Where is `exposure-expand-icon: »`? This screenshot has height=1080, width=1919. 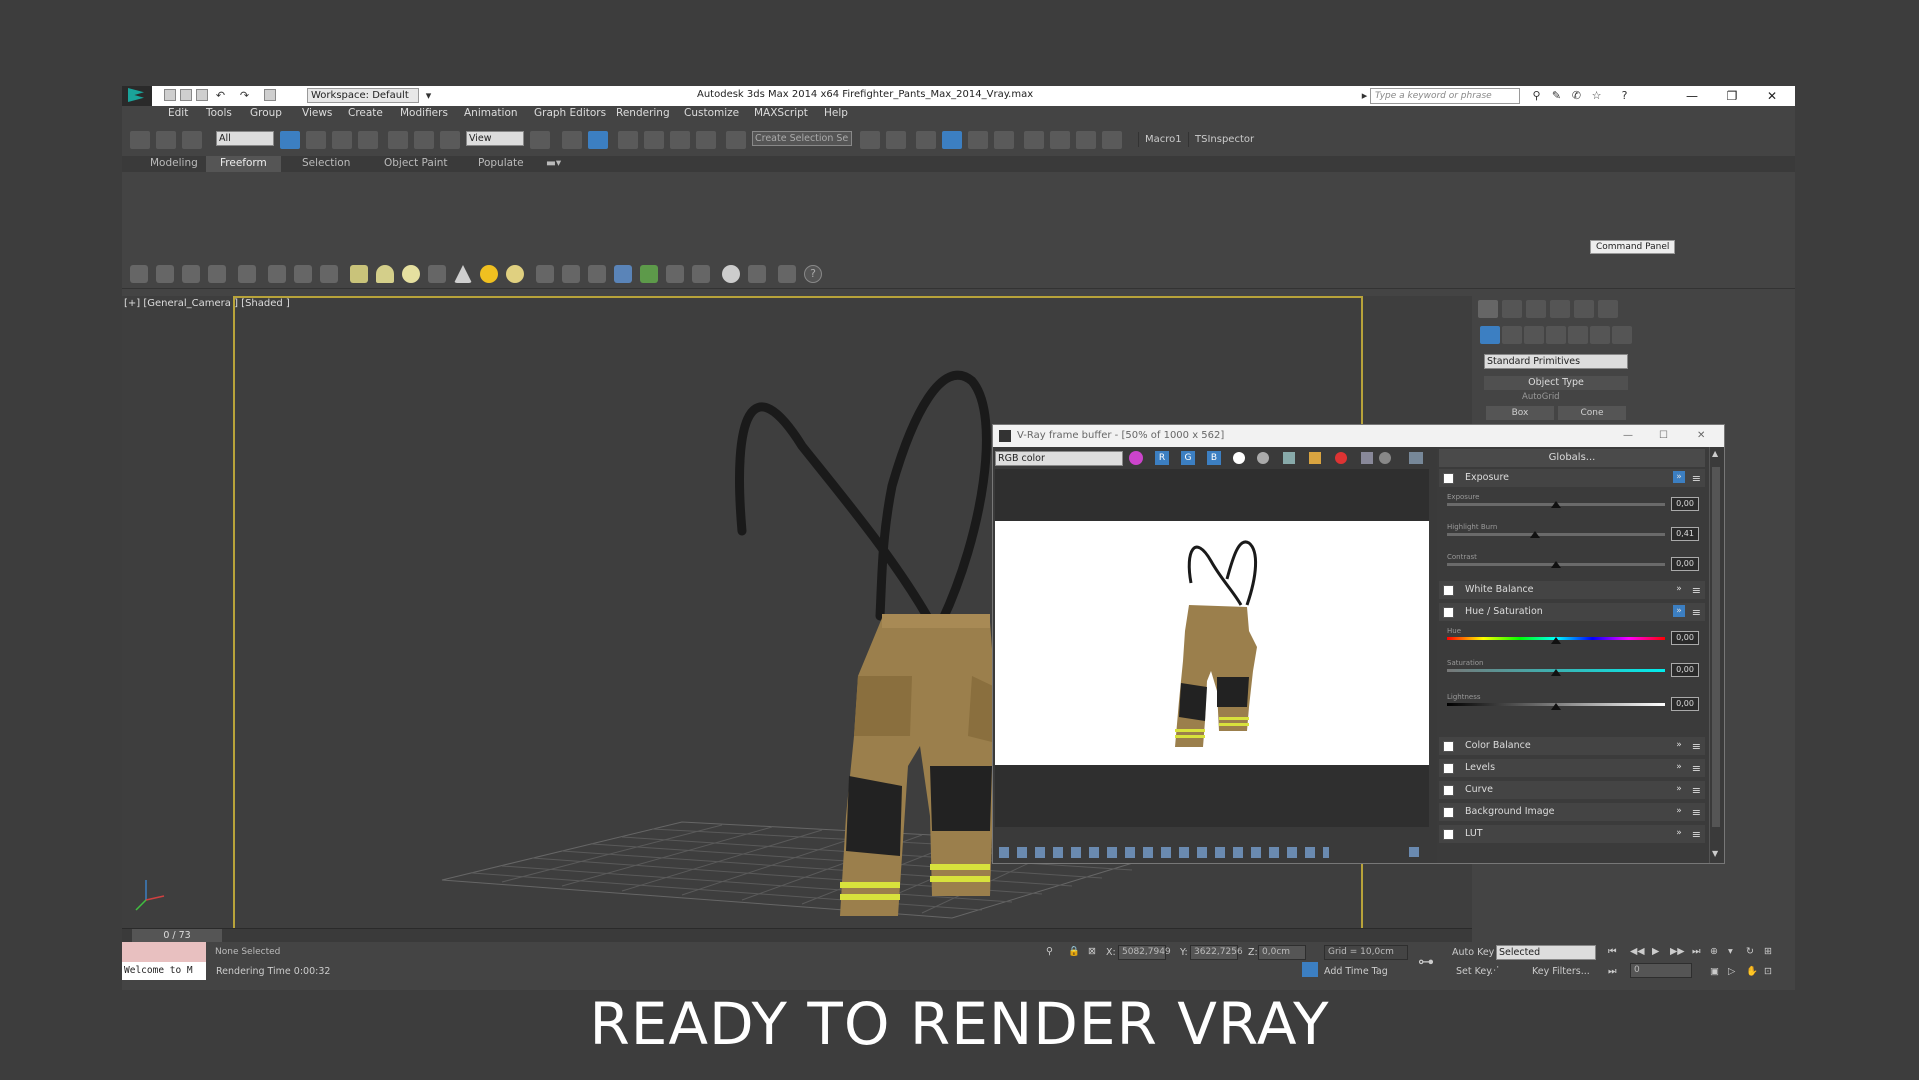 exposure-expand-icon: » is located at coordinates (1679, 477).